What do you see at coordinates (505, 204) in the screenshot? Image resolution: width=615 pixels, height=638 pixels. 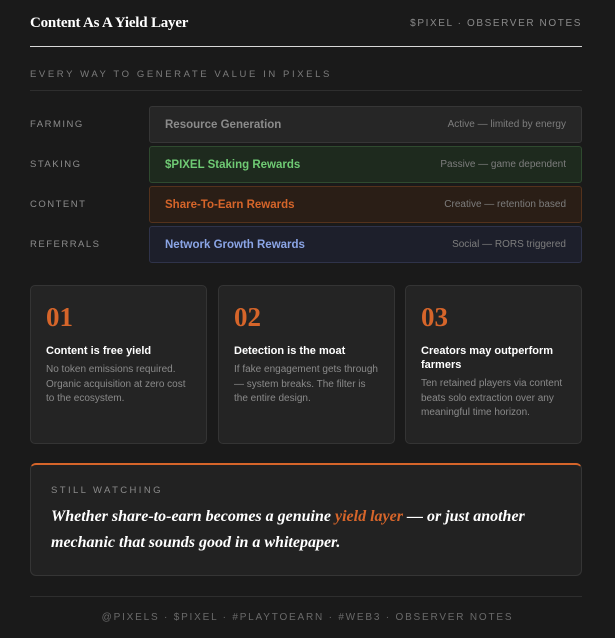 I see `row-desc: Creative — retention based` at bounding box center [505, 204].